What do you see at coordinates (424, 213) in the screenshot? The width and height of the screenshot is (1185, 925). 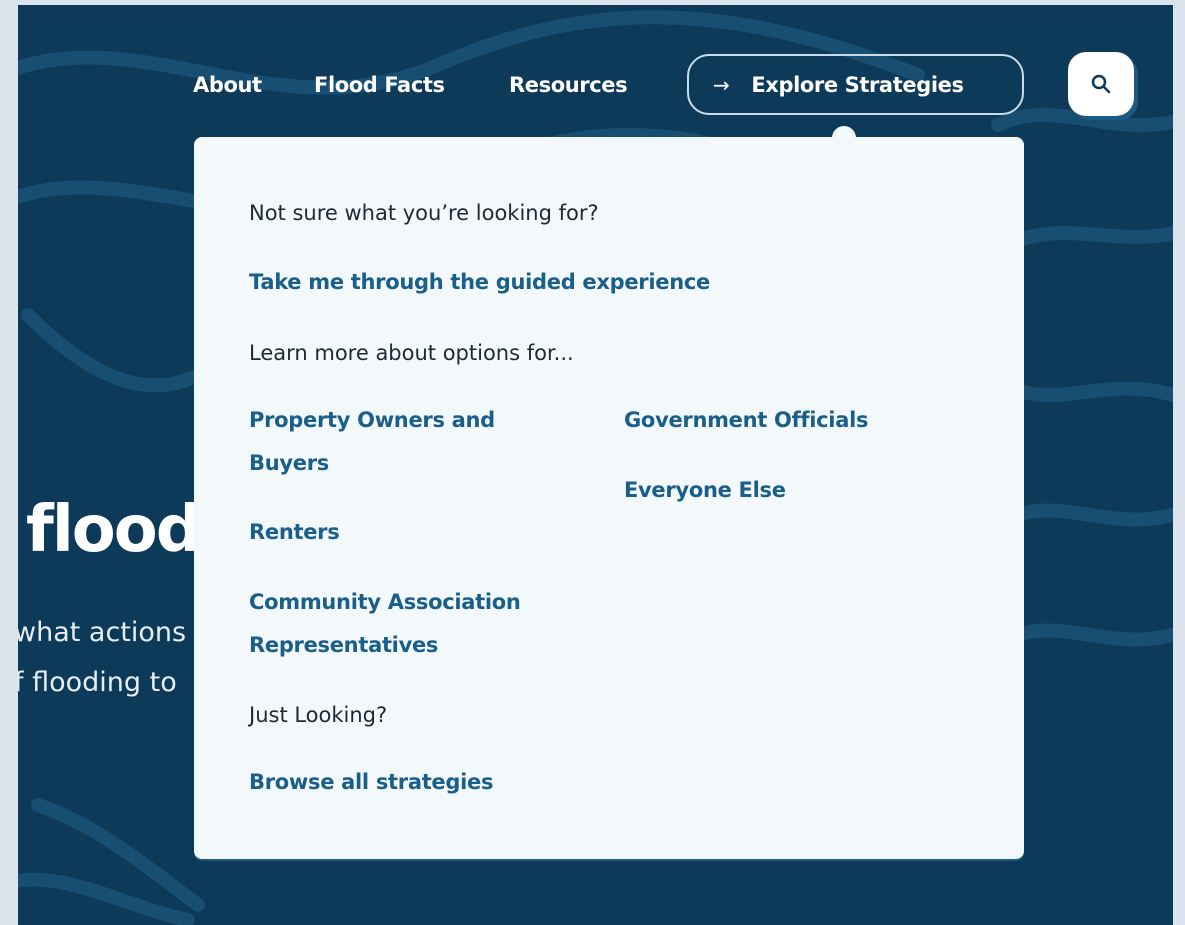 I see `dropdown-intro-text: Not sure what you’re looking for?` at bounding box center [424, 213].